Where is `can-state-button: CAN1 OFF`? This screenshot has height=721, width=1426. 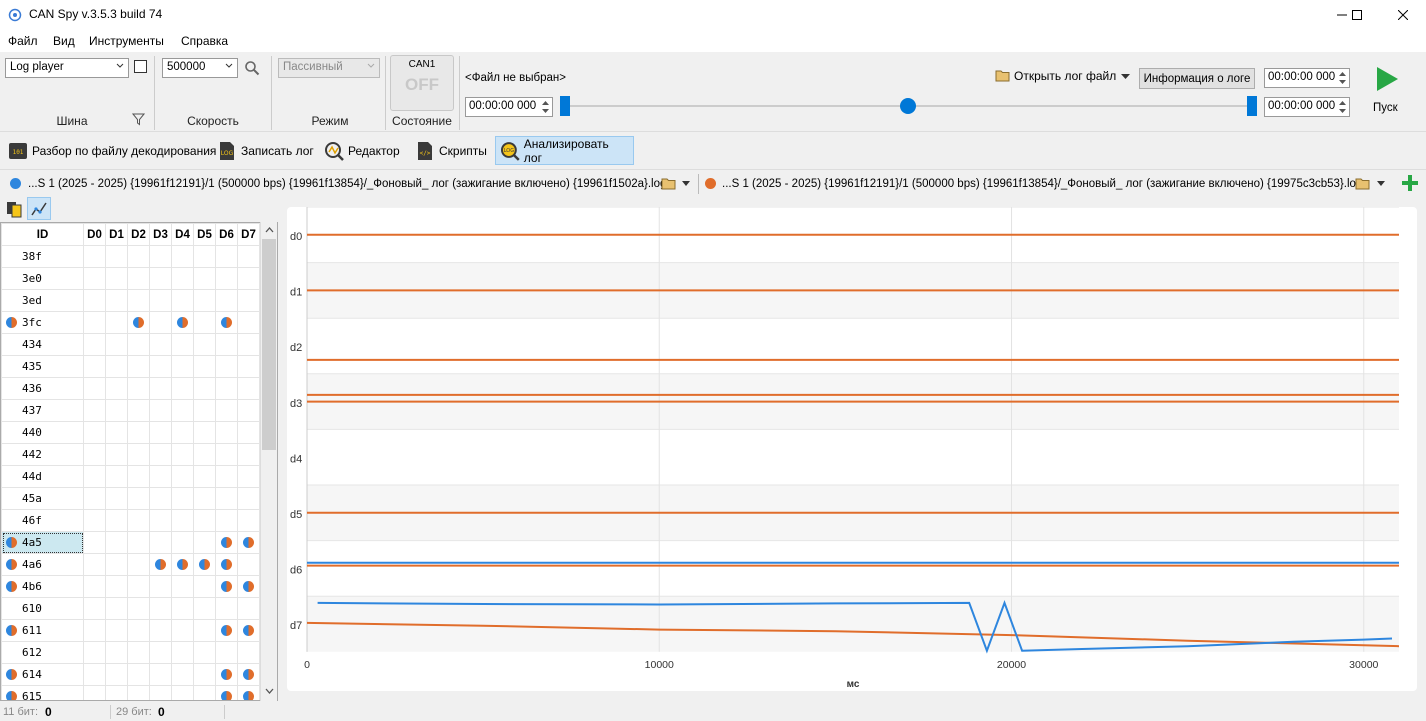
can-state-button: CAN1 OFF is located at coordinates (422, 83).